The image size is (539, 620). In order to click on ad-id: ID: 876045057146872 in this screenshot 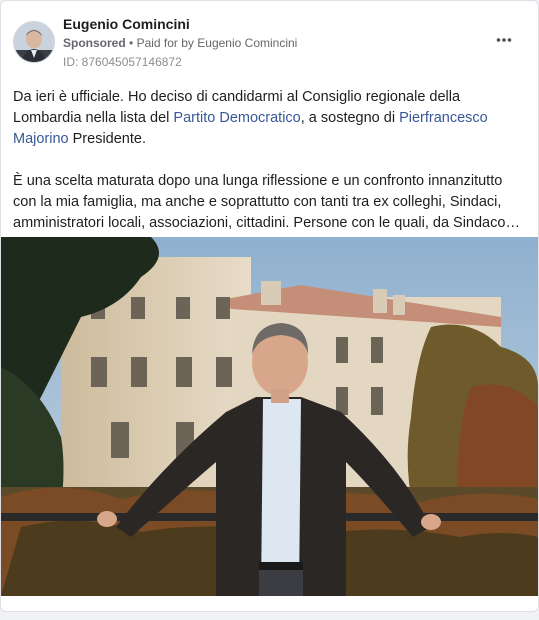, I will do `click(122, 62)`.